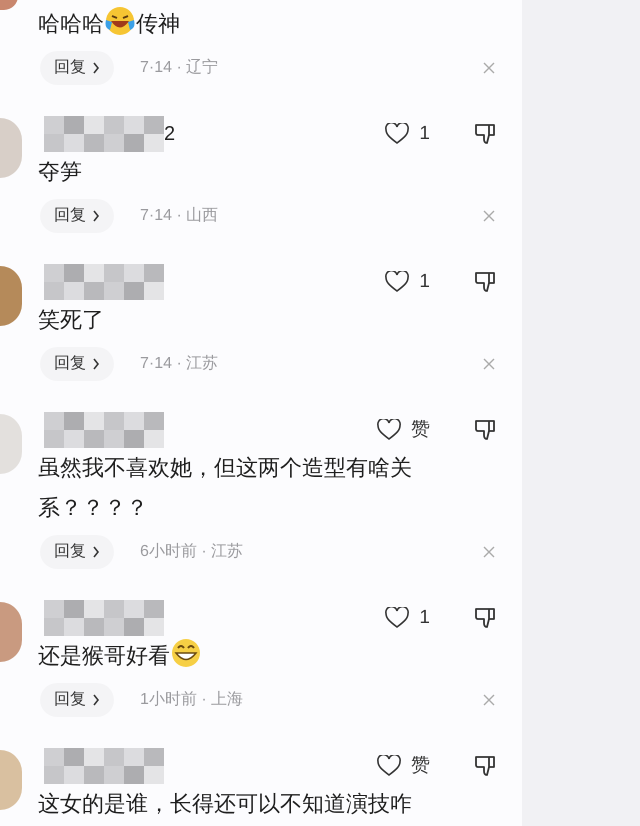 The image size is (640, 826). I want to click on comment-text: 还是猴哥好看, so click(267, 656).